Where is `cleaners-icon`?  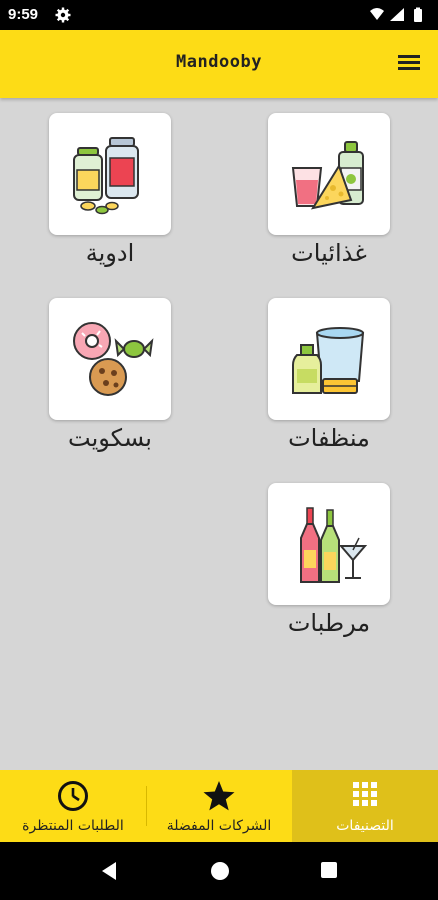
cleaners-icon is located at coordinates (328, 360).